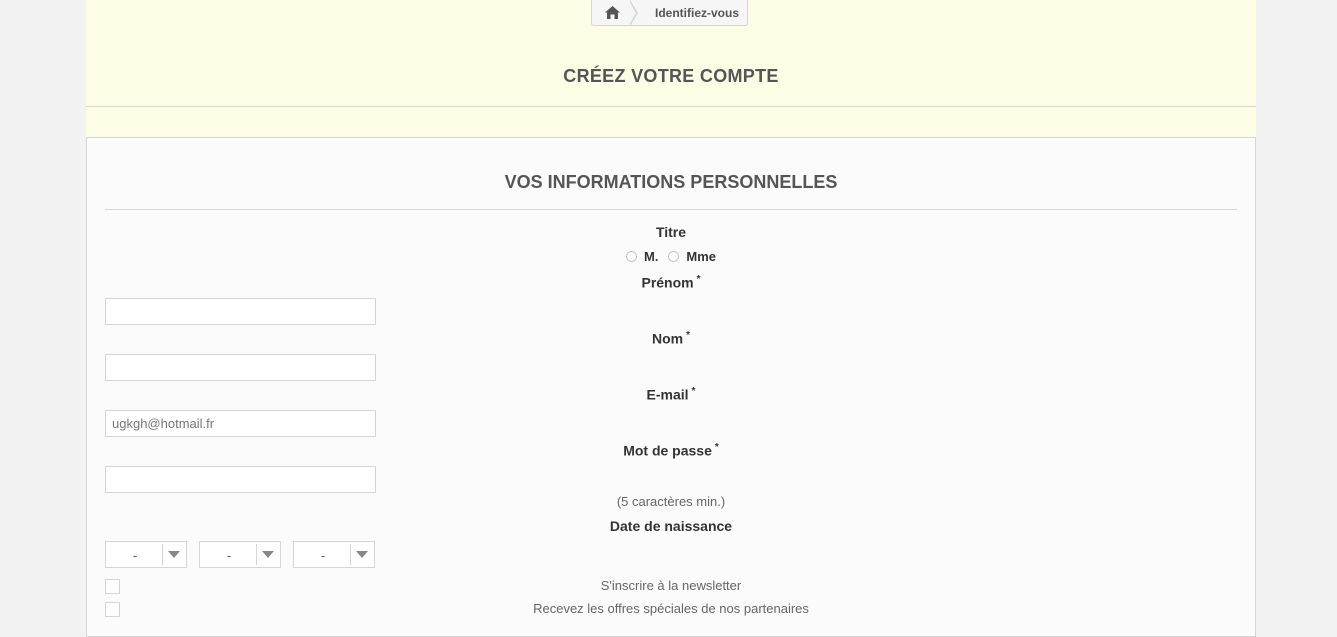 Image resolution: width=1337 pixels, height=637 pixels. Describe the element at coordinates (240, 479) in the screenshot. I see `password-input` at that location.